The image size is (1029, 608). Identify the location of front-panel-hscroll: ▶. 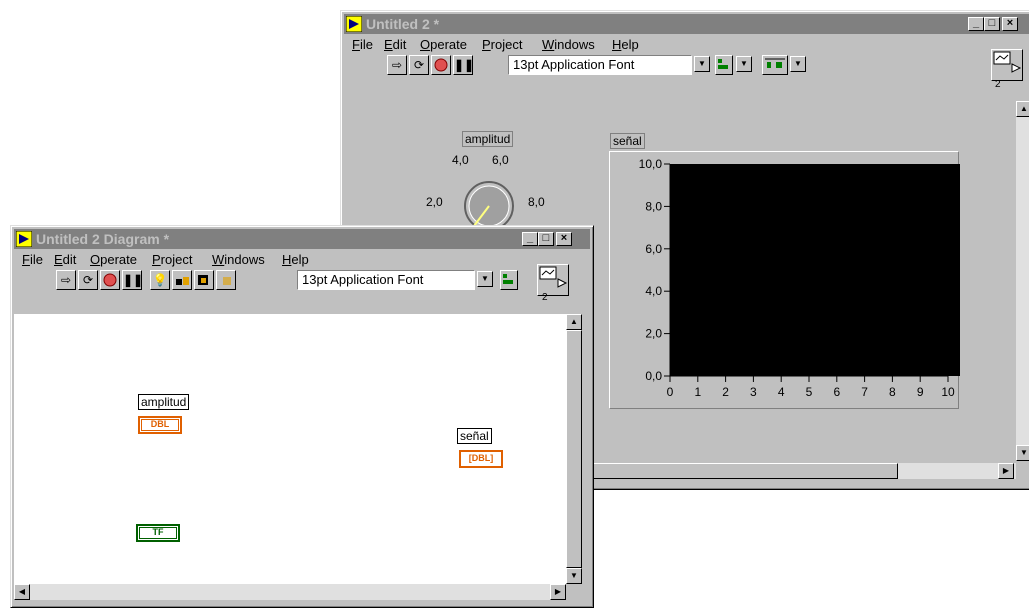
(804, 471).